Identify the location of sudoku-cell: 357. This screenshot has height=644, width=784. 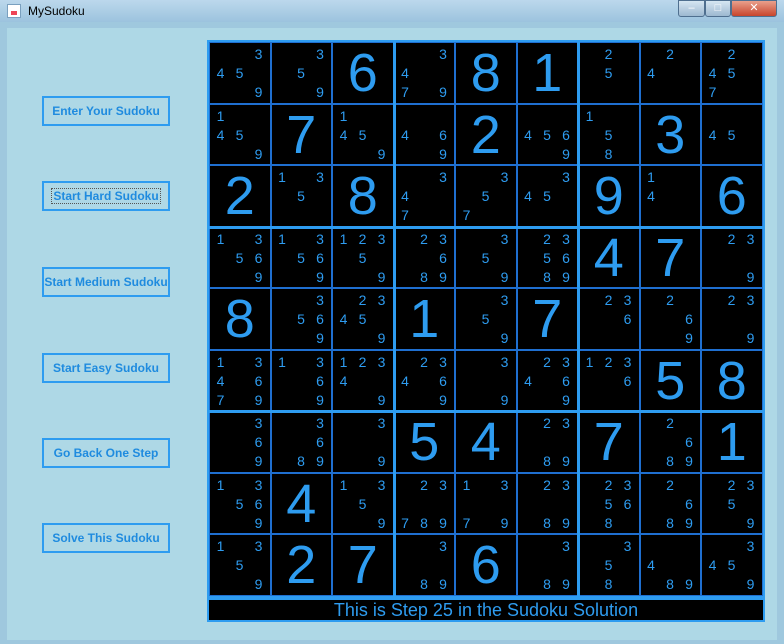
(486, 196).